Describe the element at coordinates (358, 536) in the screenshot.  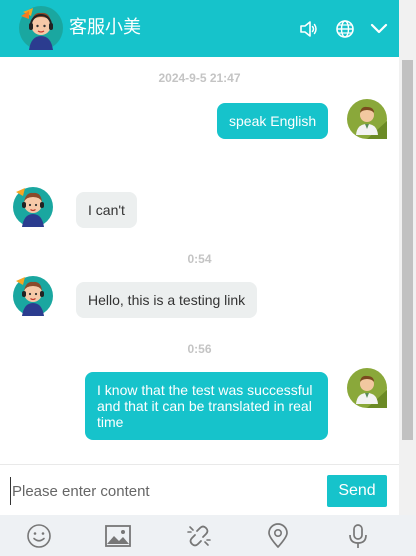
I see `microphone-icon` at that location.